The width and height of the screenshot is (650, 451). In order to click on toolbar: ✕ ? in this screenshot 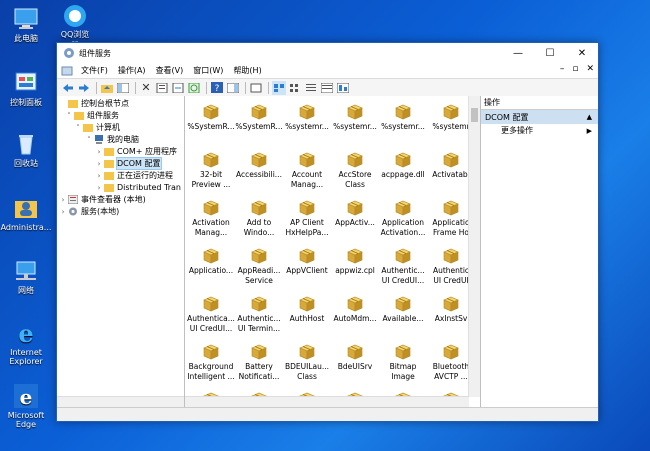, I will do `click(327, 88)`.